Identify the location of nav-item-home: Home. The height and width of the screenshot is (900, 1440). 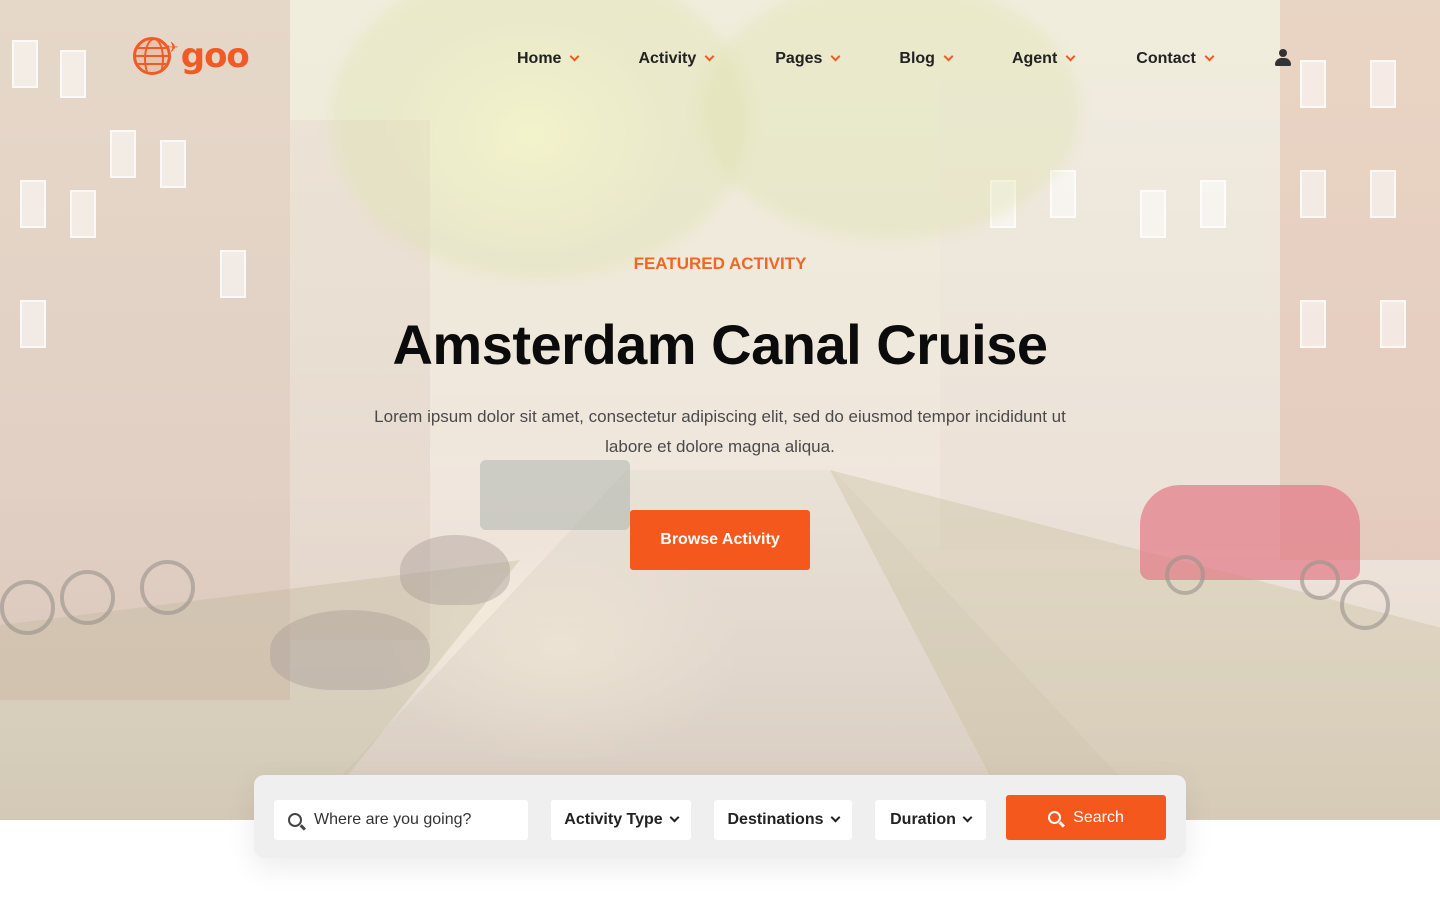
(548, 59).